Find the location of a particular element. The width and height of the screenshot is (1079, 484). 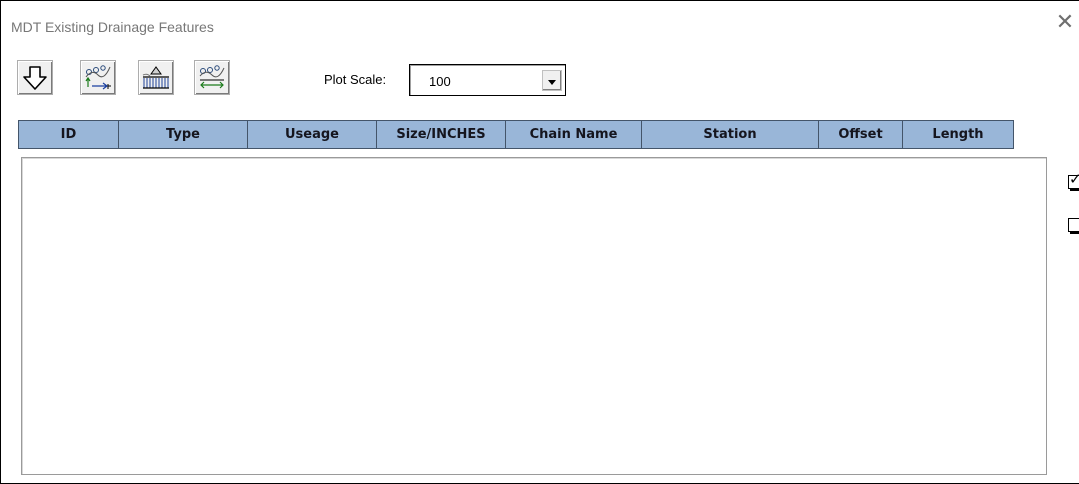

dropdown-button is located at coordinates (552, 80).